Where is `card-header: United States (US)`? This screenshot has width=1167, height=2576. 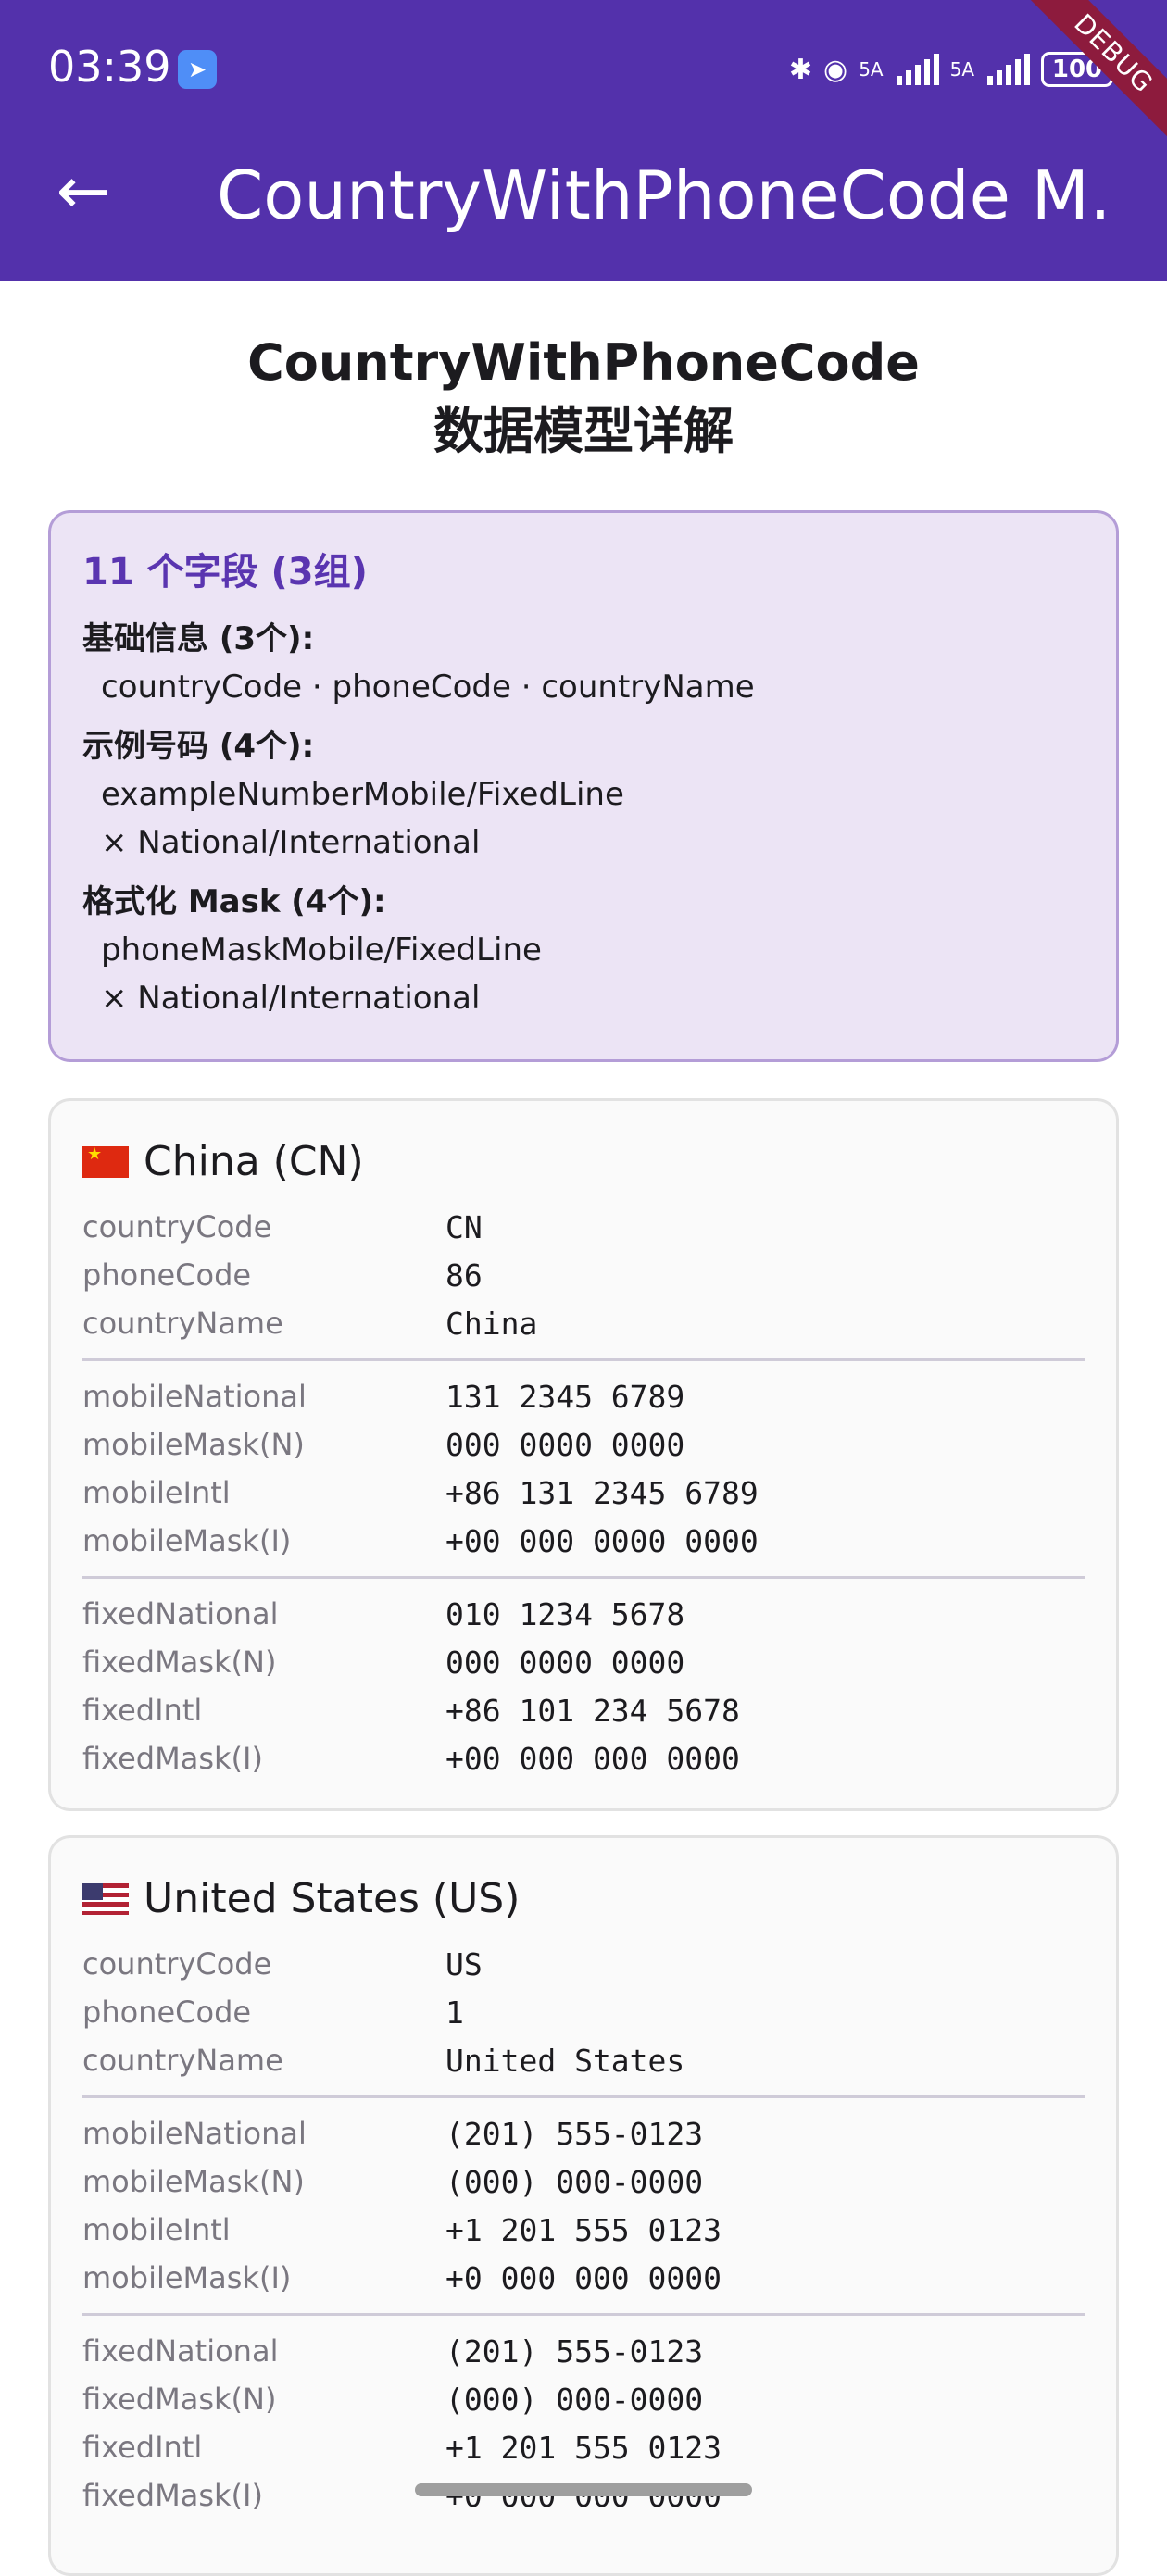
card-header: United States (US) is located at coordinates (583, 1899).